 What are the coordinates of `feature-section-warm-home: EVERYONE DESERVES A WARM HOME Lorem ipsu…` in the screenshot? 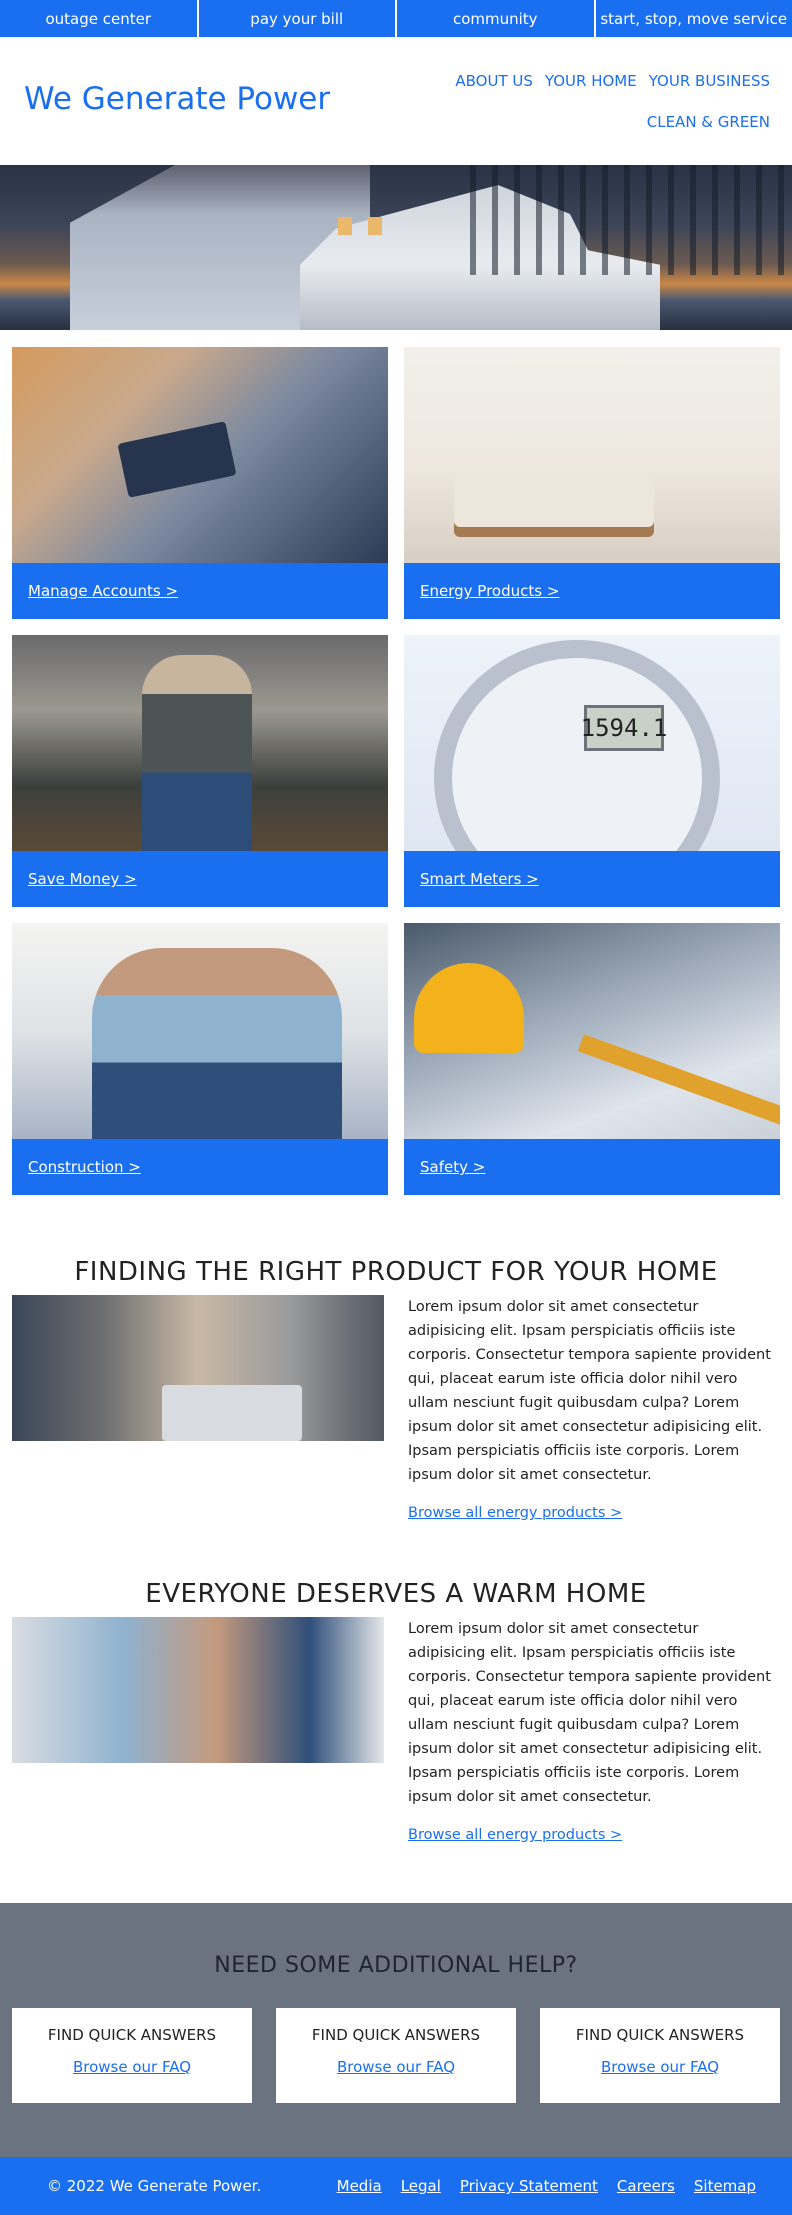 It's located at (396, 1713).